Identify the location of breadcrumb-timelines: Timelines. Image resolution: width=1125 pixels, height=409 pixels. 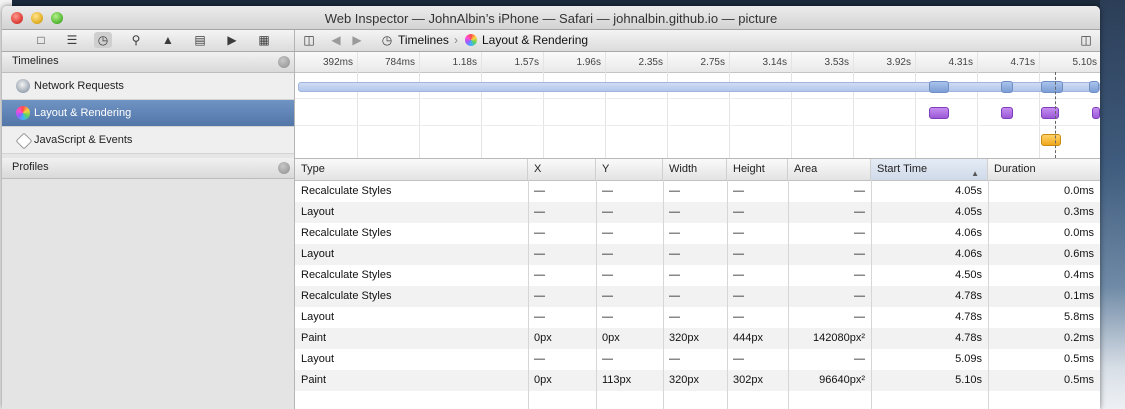
(423, 40).